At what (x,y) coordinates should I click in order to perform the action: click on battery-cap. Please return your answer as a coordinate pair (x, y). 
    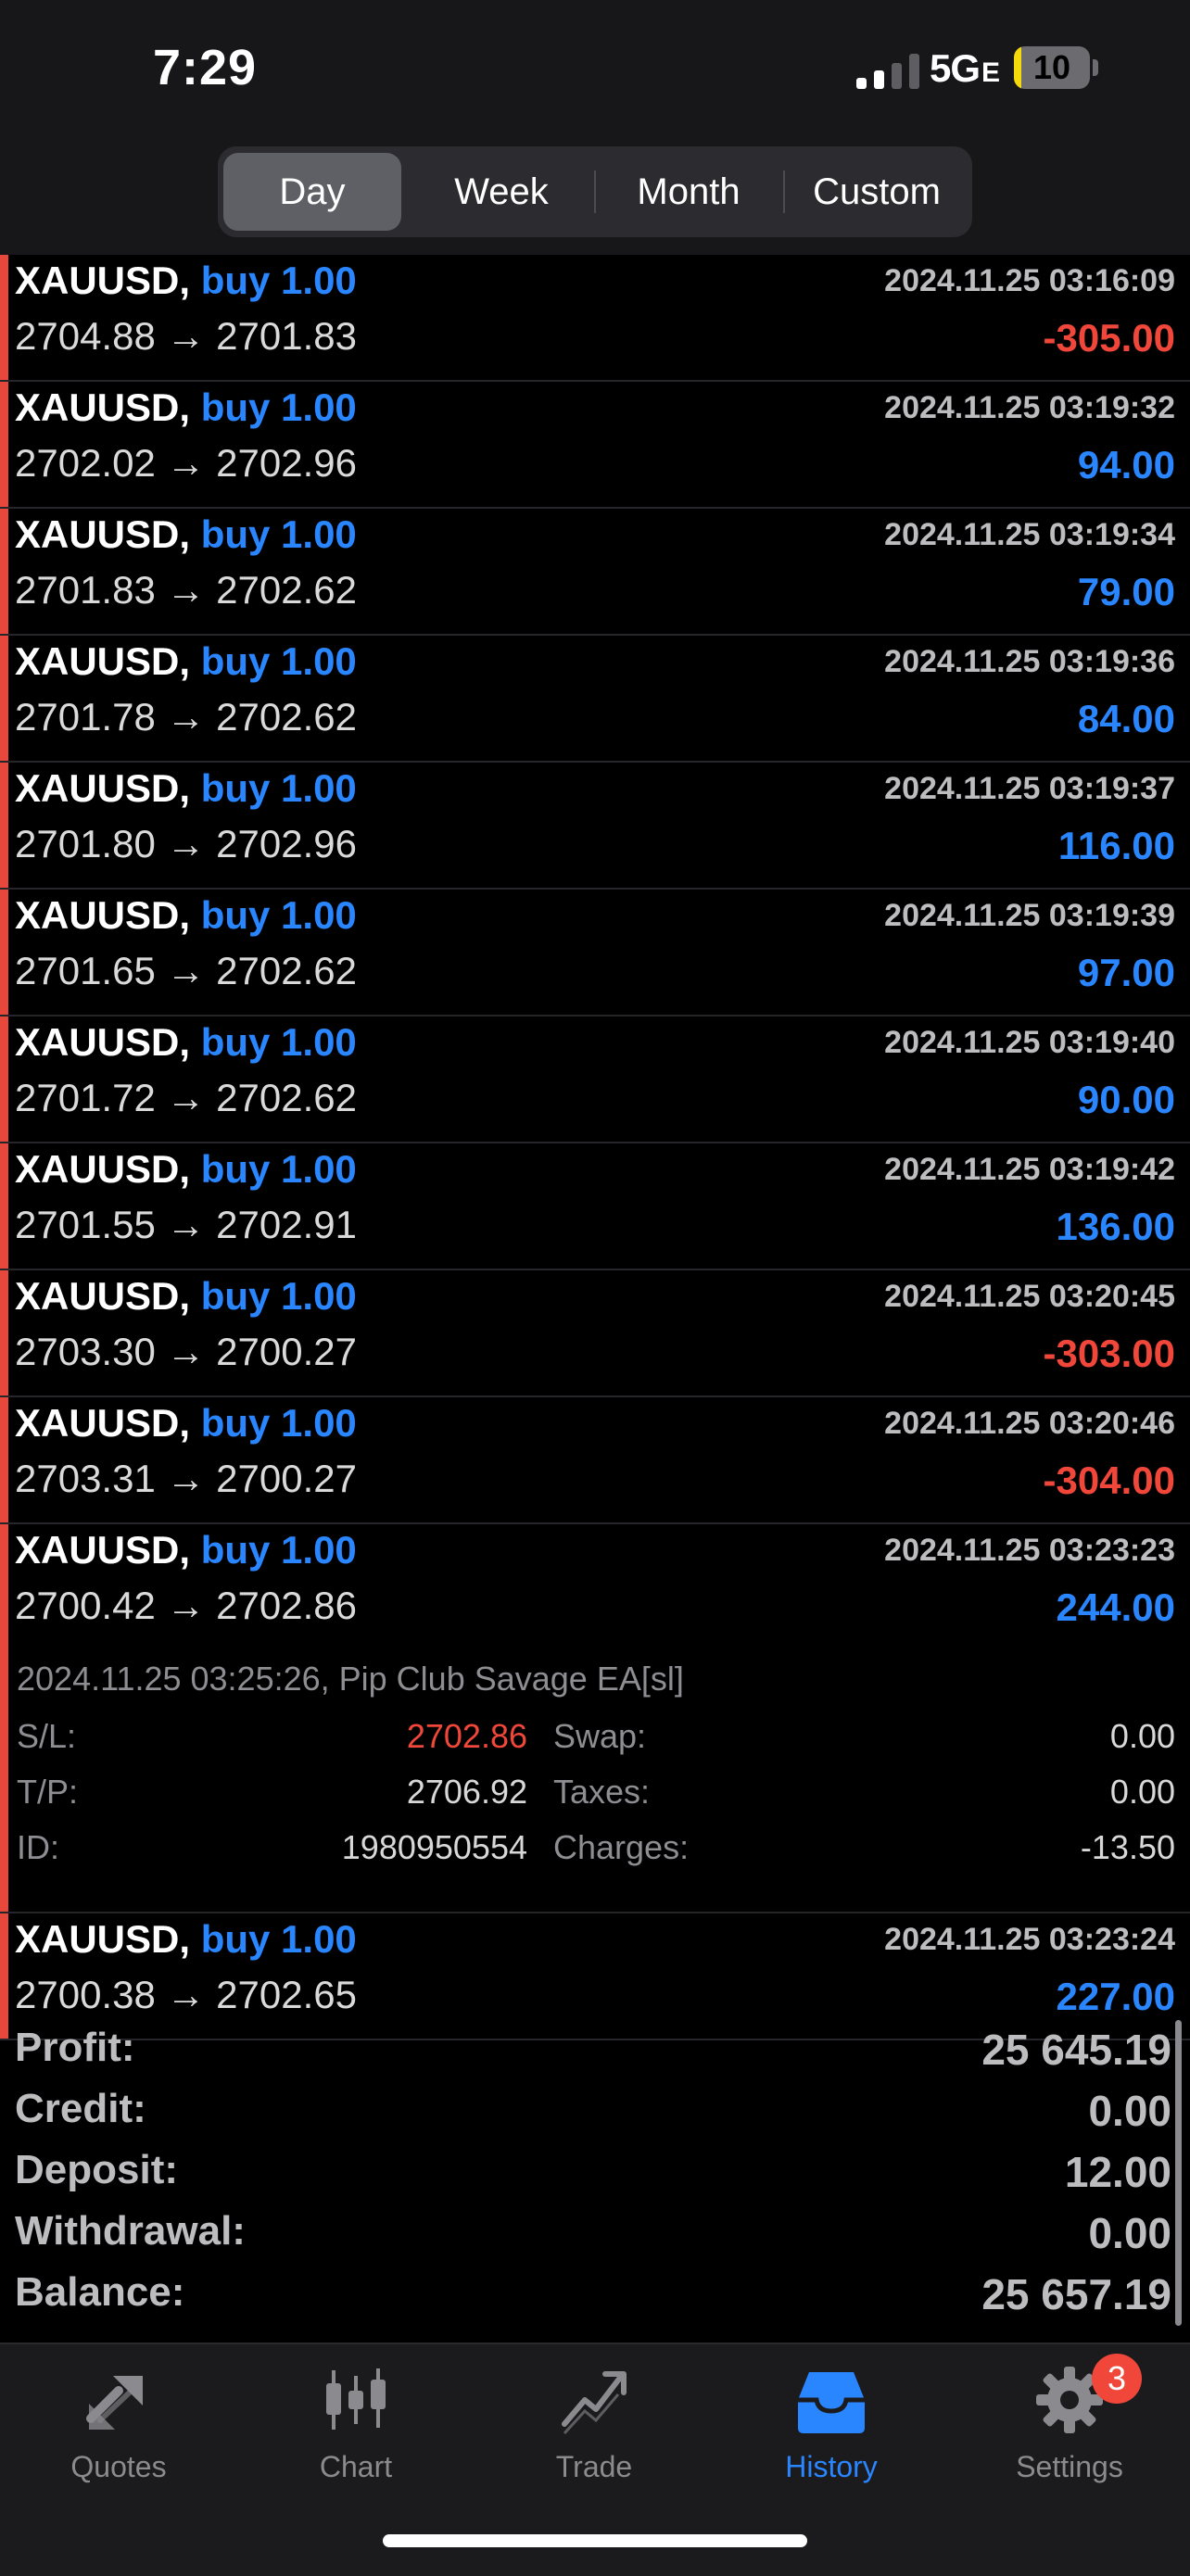
    Looking at the image, I should click on (1095, 68).